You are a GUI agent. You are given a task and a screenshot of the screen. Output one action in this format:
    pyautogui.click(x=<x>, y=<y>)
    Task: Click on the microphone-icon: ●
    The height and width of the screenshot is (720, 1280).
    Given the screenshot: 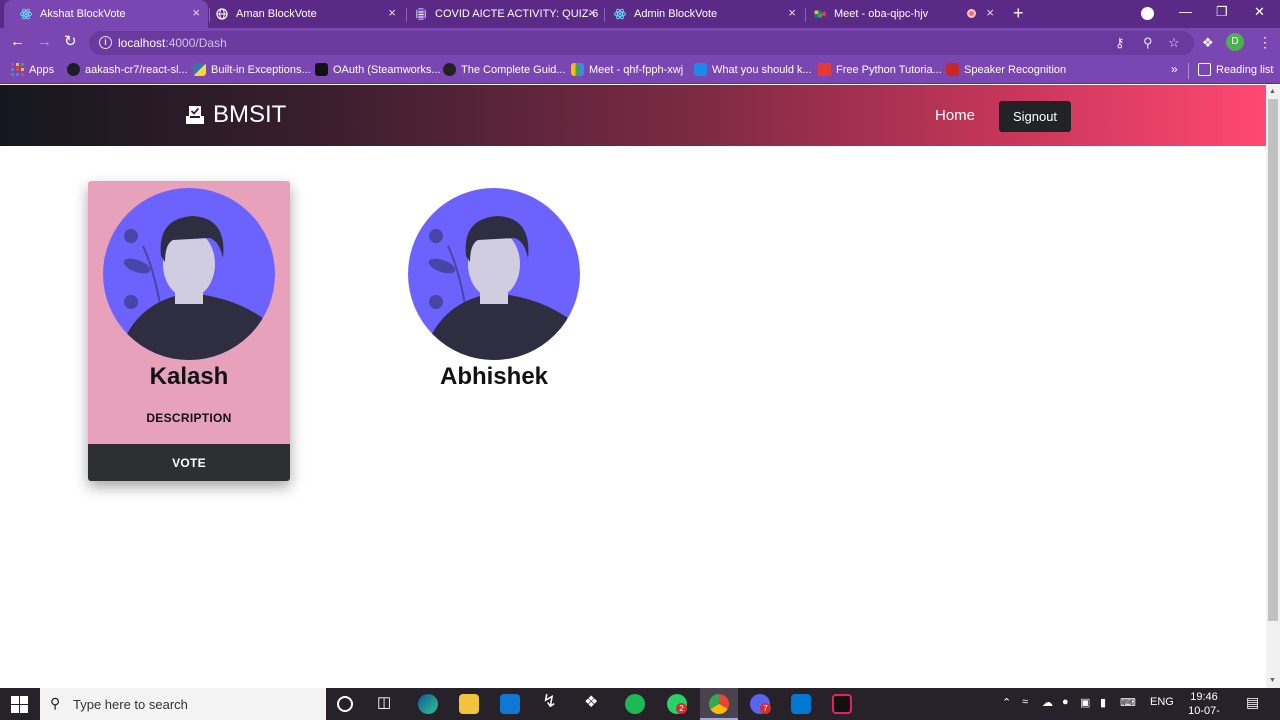 What is the action you would take?
    pyautogui.click(x=1065, y=702)
    